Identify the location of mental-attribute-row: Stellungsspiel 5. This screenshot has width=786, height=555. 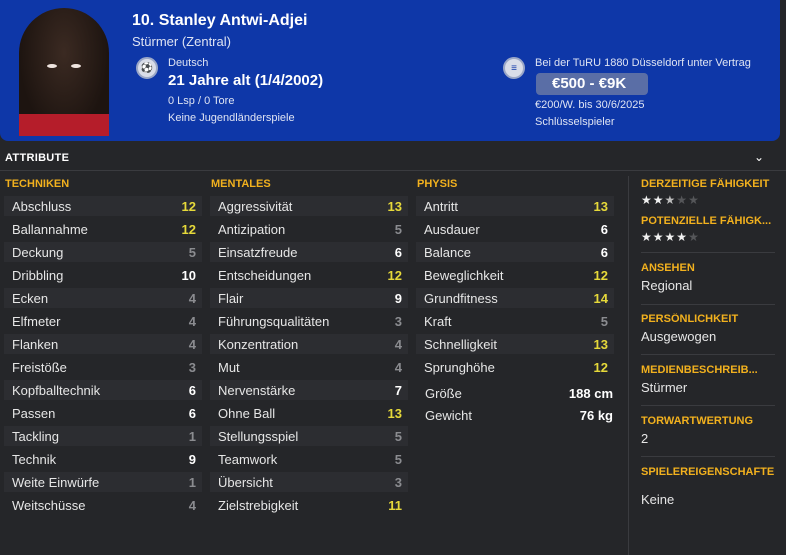
(309, 436).